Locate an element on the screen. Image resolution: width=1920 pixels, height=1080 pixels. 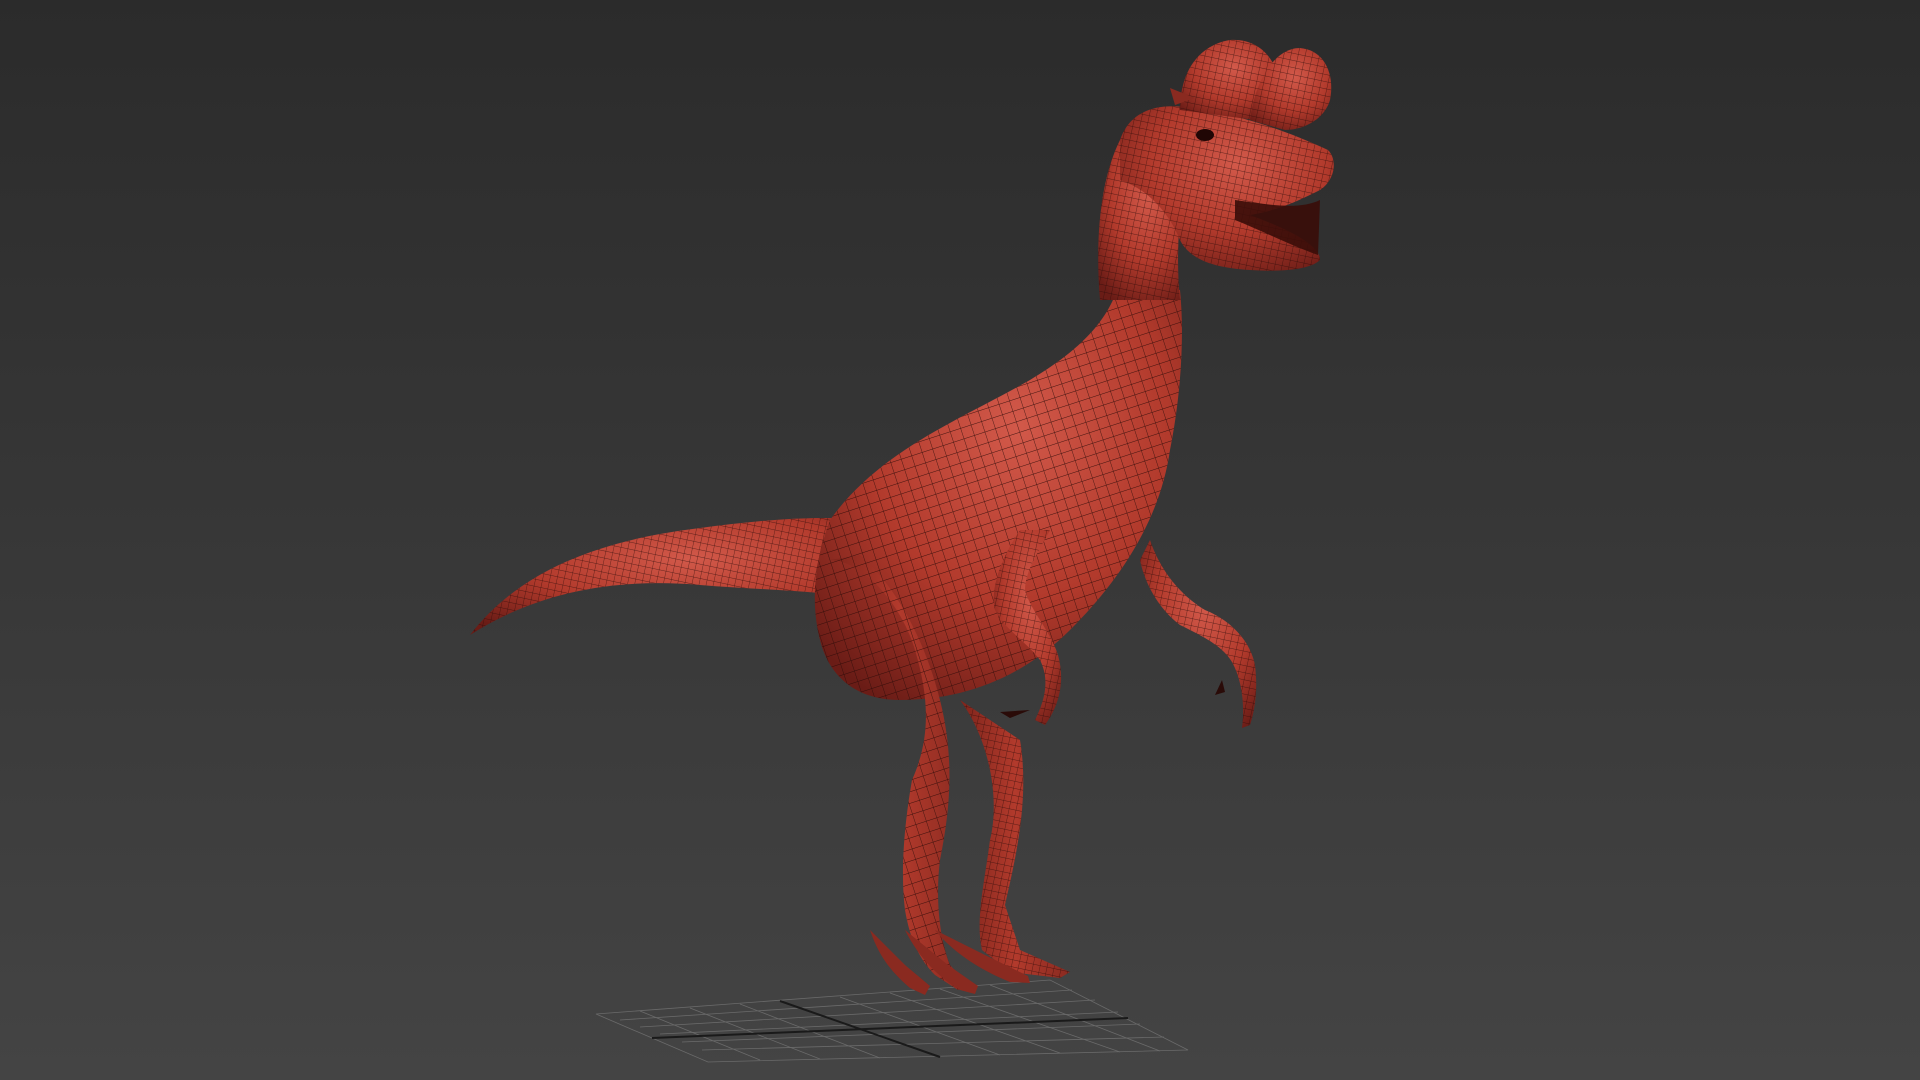
ground-grid is located at coordinates (892, 1021).